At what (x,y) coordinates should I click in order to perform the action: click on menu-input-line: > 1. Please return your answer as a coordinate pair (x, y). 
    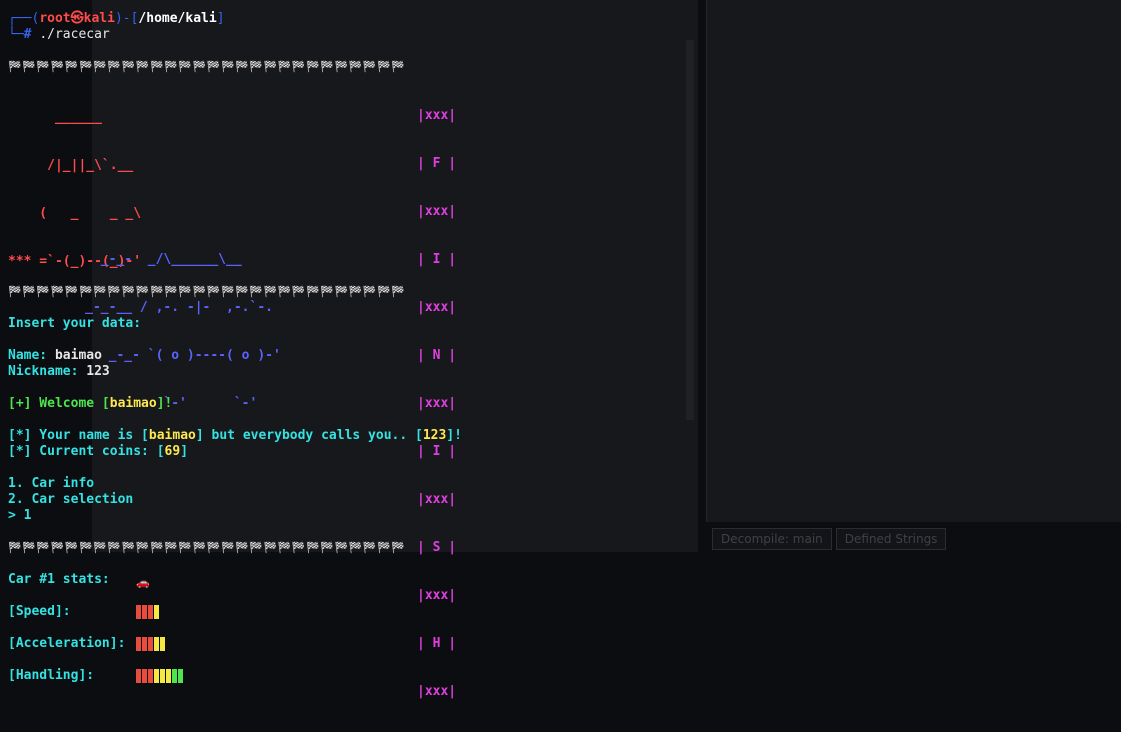
    Looking at the image, I should click on (19, 516).